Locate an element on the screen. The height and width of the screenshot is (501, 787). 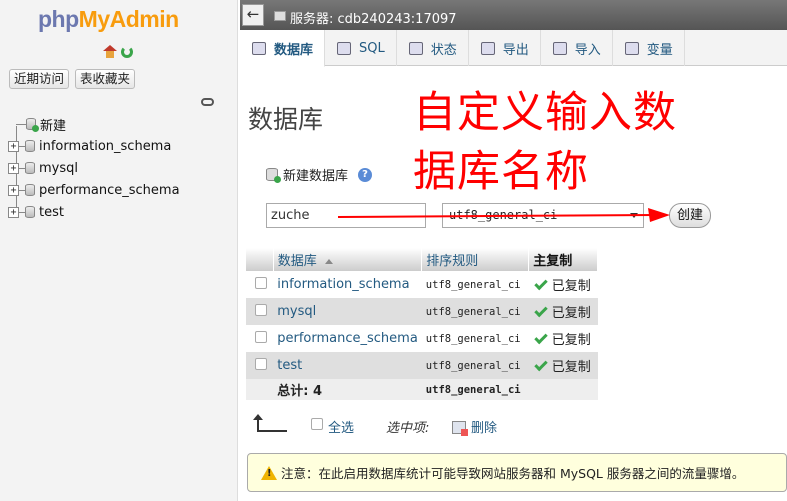
tree-item-performance-schema: + performance_schema is located at coordinates (94, 190).